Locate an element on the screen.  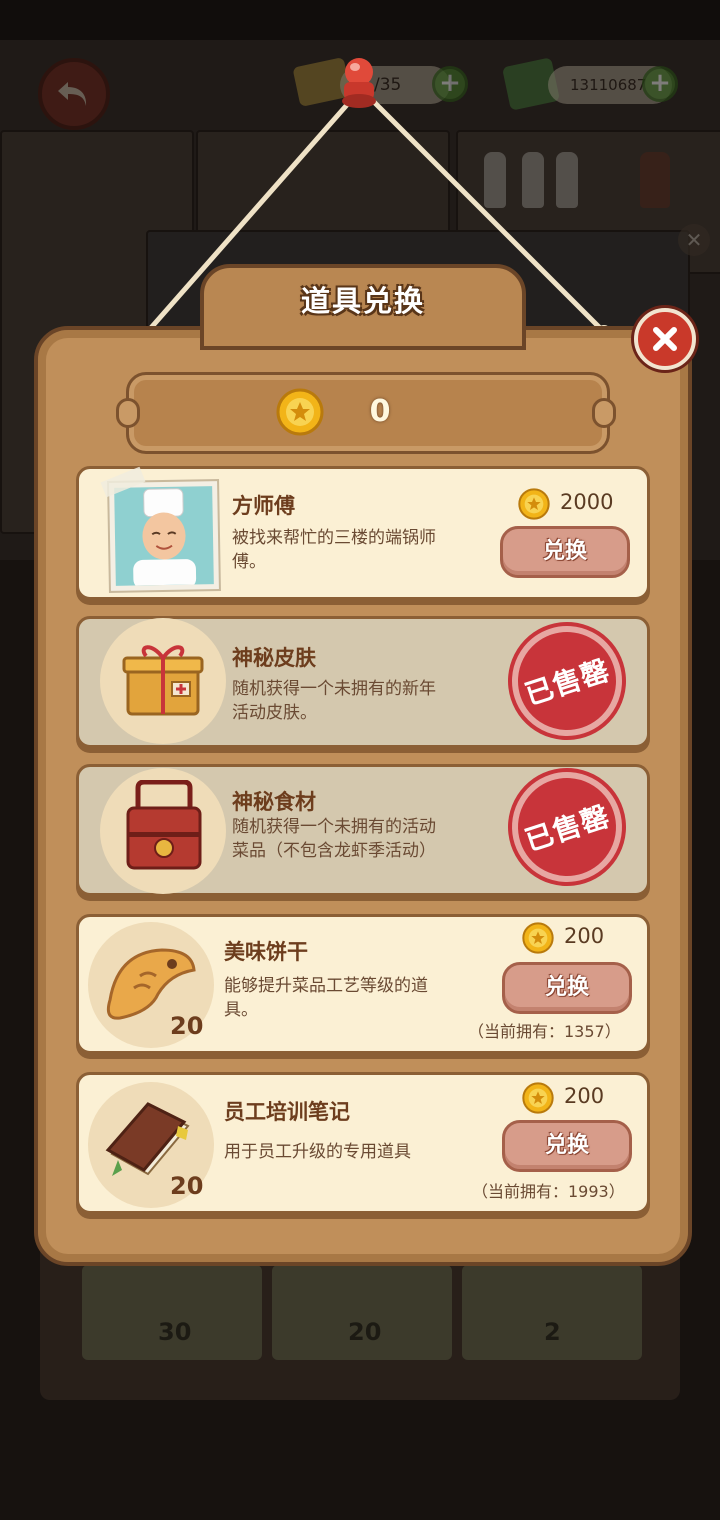
item-title: 员工培训笔记 is located at coordinates (287, 1112).